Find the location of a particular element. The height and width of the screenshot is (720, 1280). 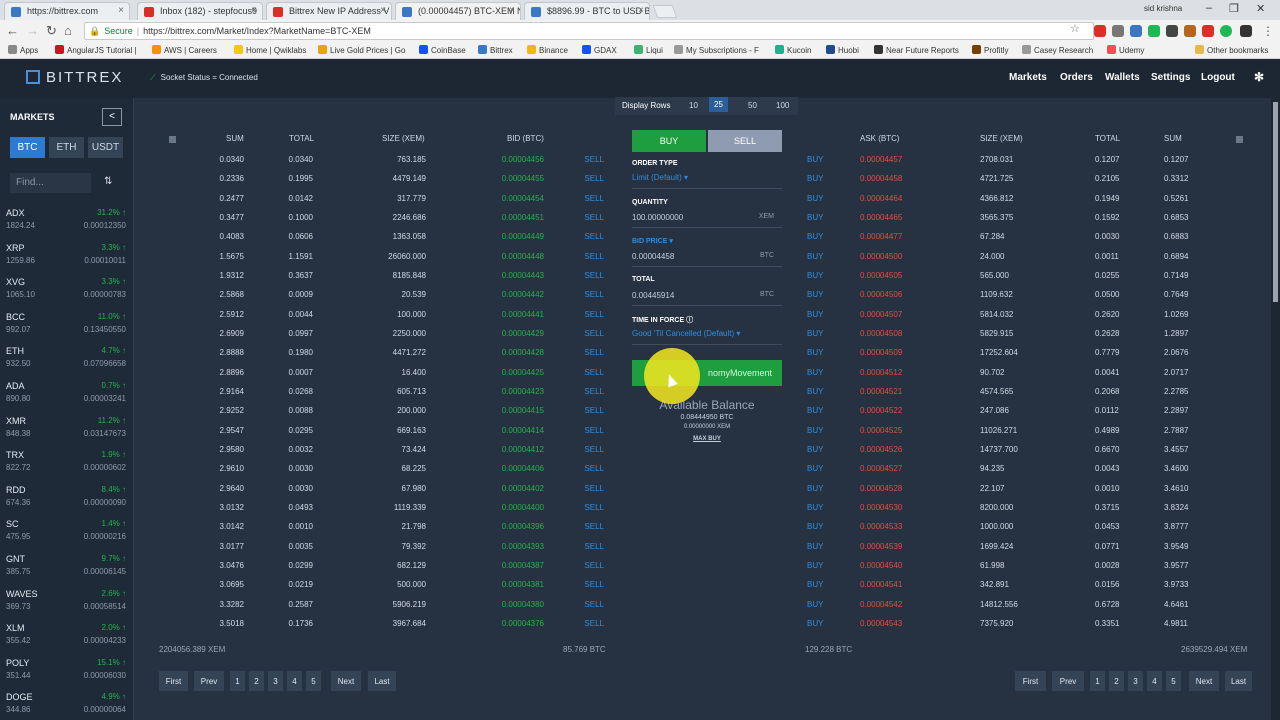

ask-price: 0.00004541 is located at coordinates (881, 584).